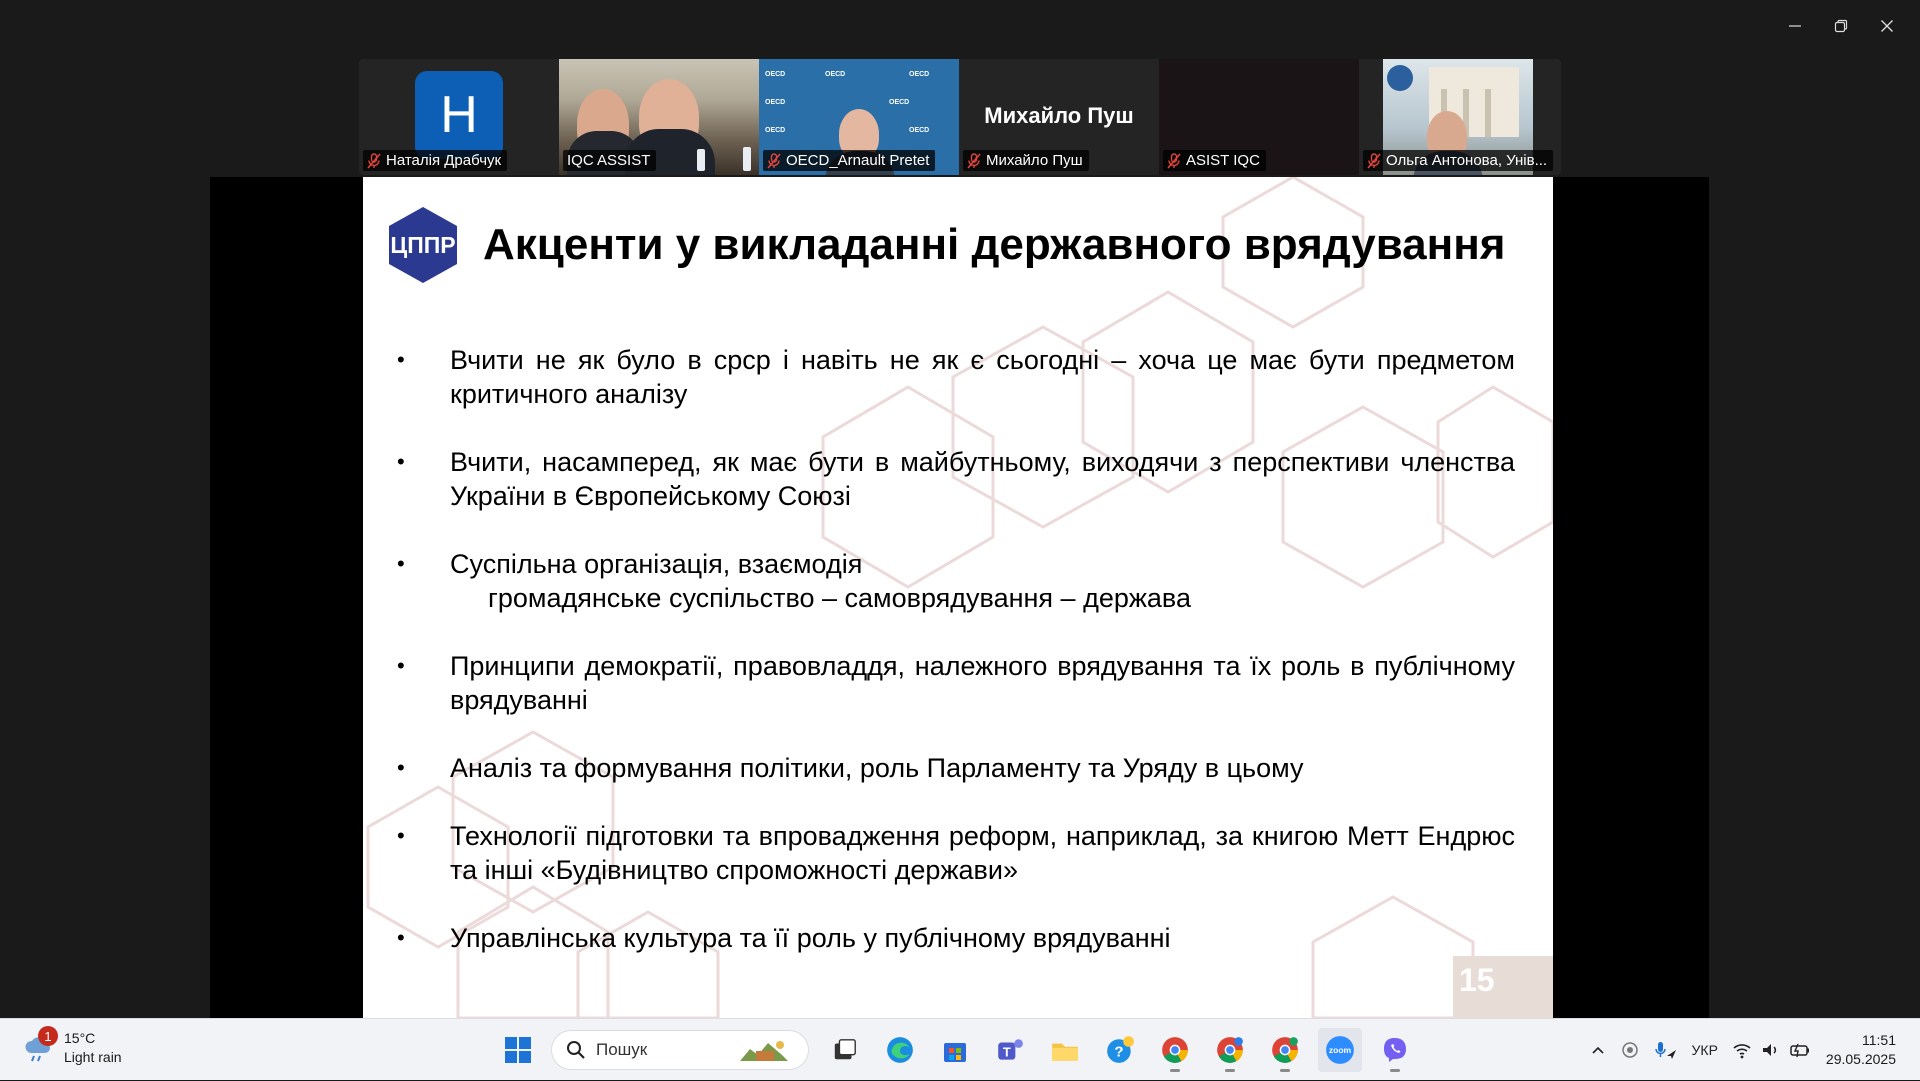  I want to click on chevron-up-icon, so click(1597, 1050).